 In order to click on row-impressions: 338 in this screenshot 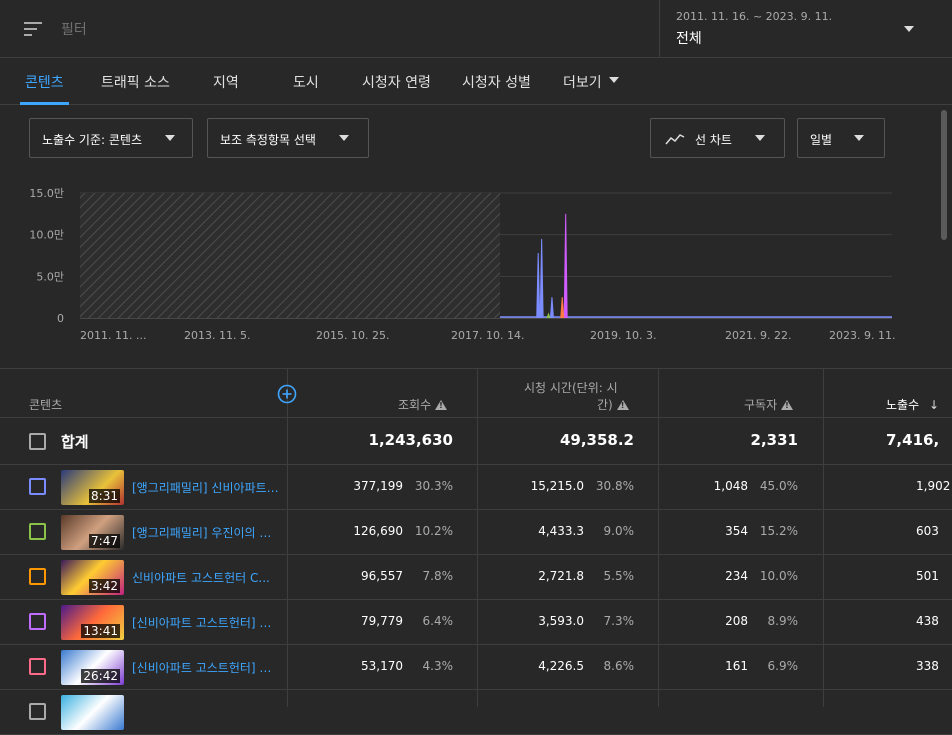, I will do `click(927, 666)`.